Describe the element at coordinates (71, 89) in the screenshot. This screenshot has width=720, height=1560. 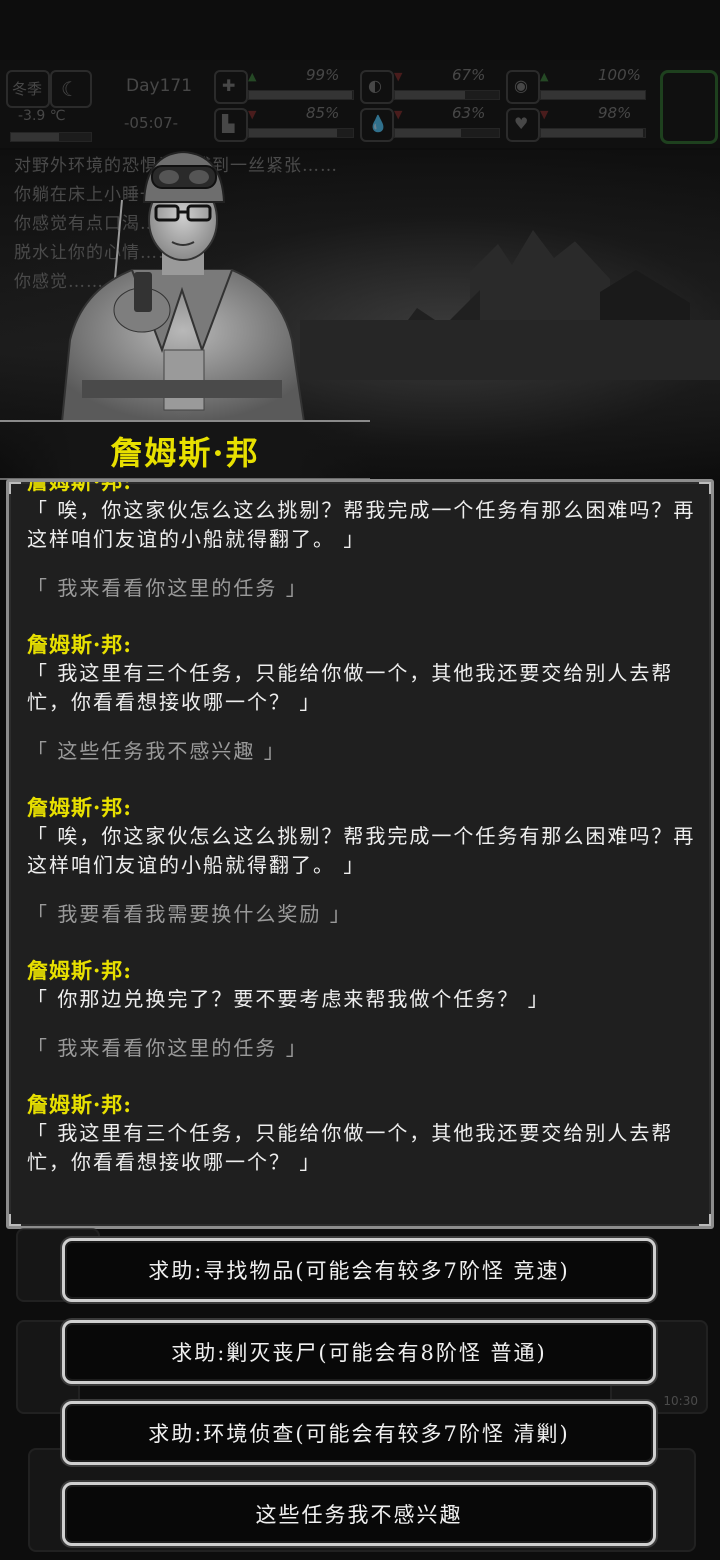
I see `moon-icon: ☾` at that location.